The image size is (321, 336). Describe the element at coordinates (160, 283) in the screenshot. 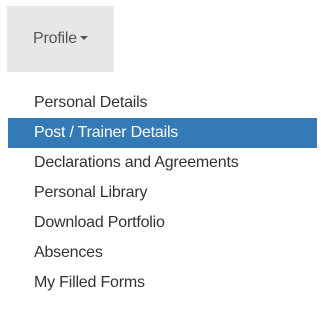

I see `menu-item-my-filled-forms: My Filled Forms` at that location.